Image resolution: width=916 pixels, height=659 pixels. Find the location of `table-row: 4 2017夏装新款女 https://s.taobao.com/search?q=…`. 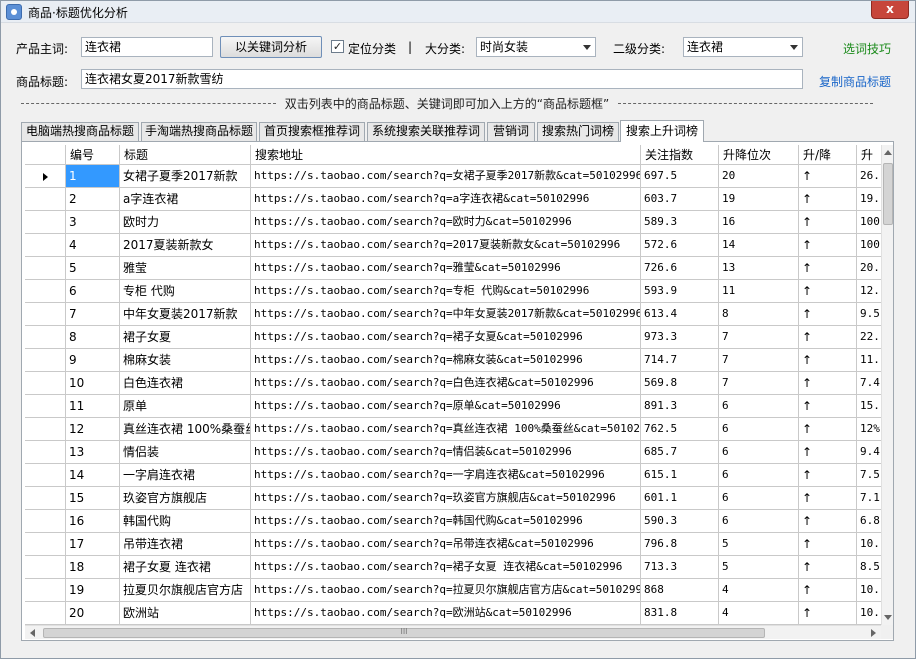

table-row: 4 2017夏装新款女 https://s.taobao.com/search?q=… is located at coordinates (453, 245).